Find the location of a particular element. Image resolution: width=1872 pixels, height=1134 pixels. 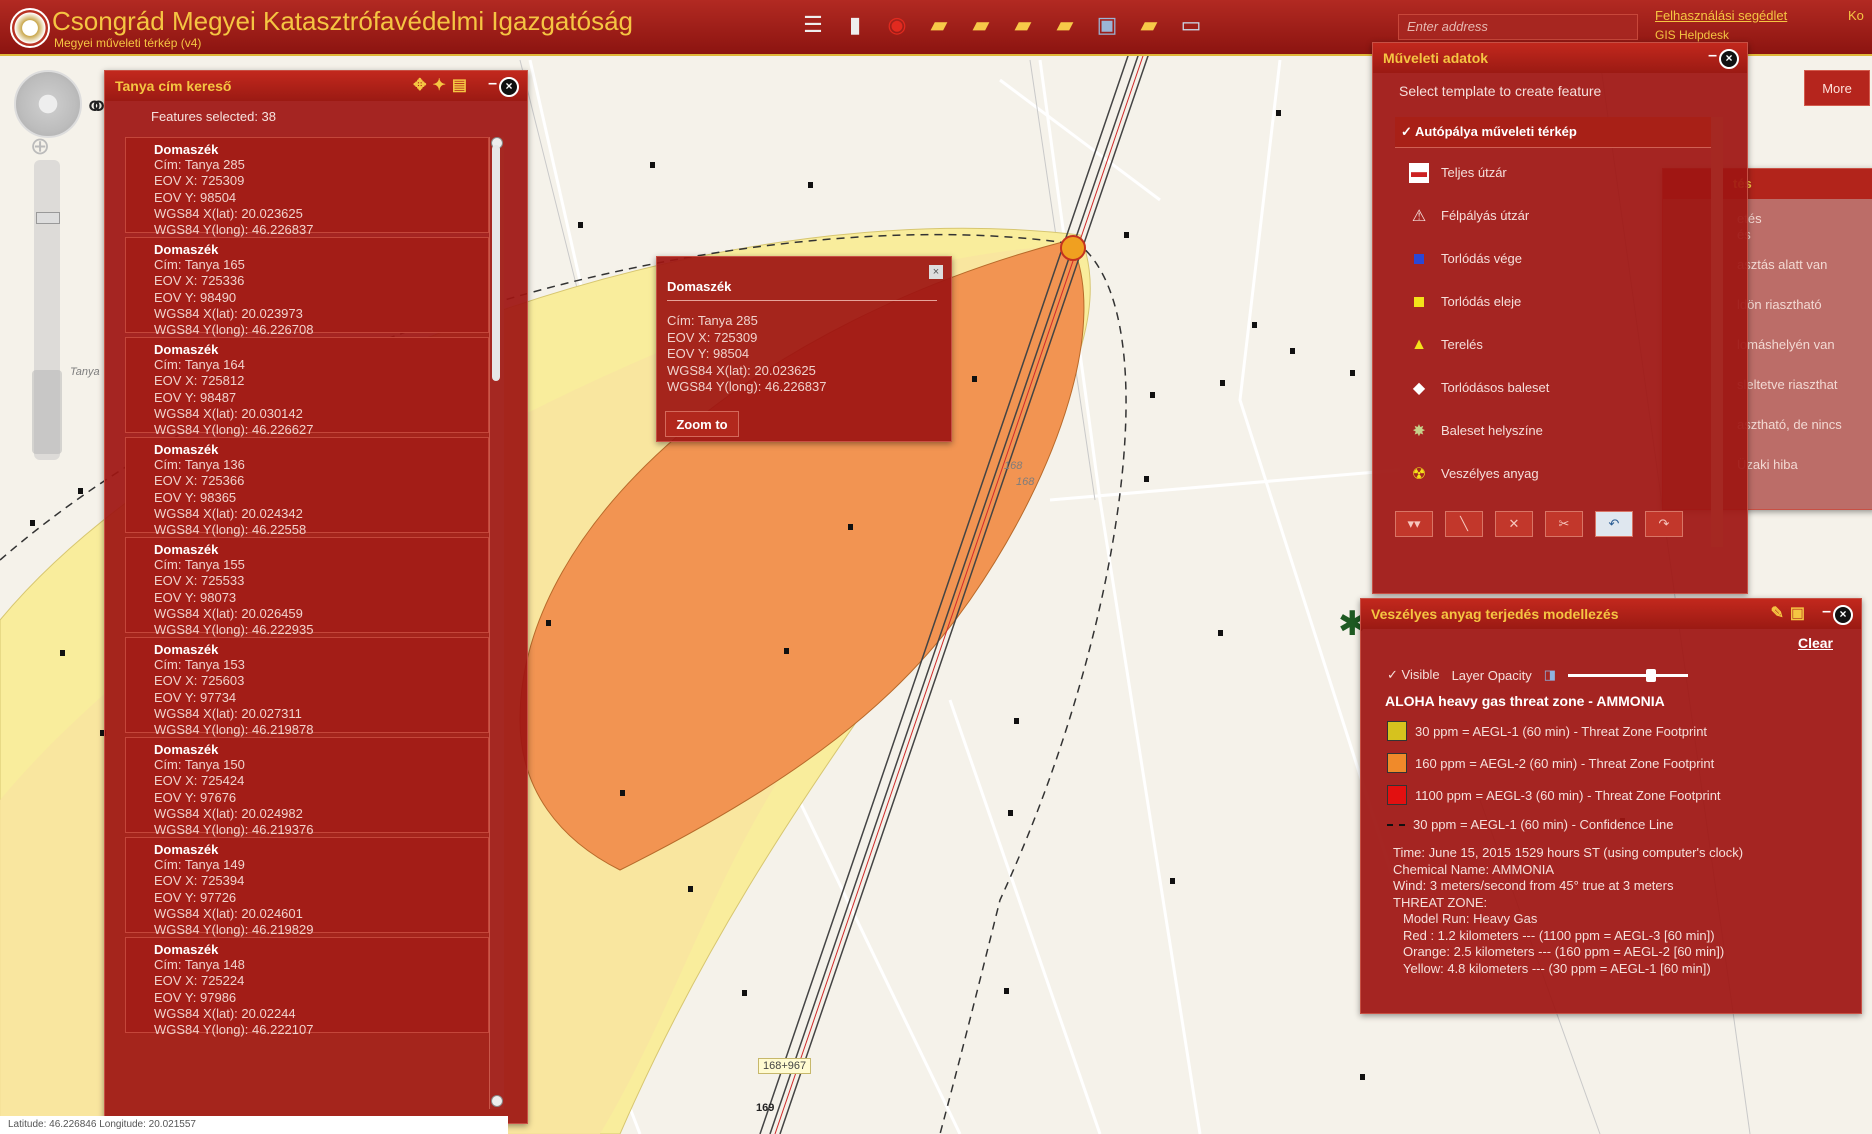

redo-icon: ↷ is located at coordinates (1664, 524).